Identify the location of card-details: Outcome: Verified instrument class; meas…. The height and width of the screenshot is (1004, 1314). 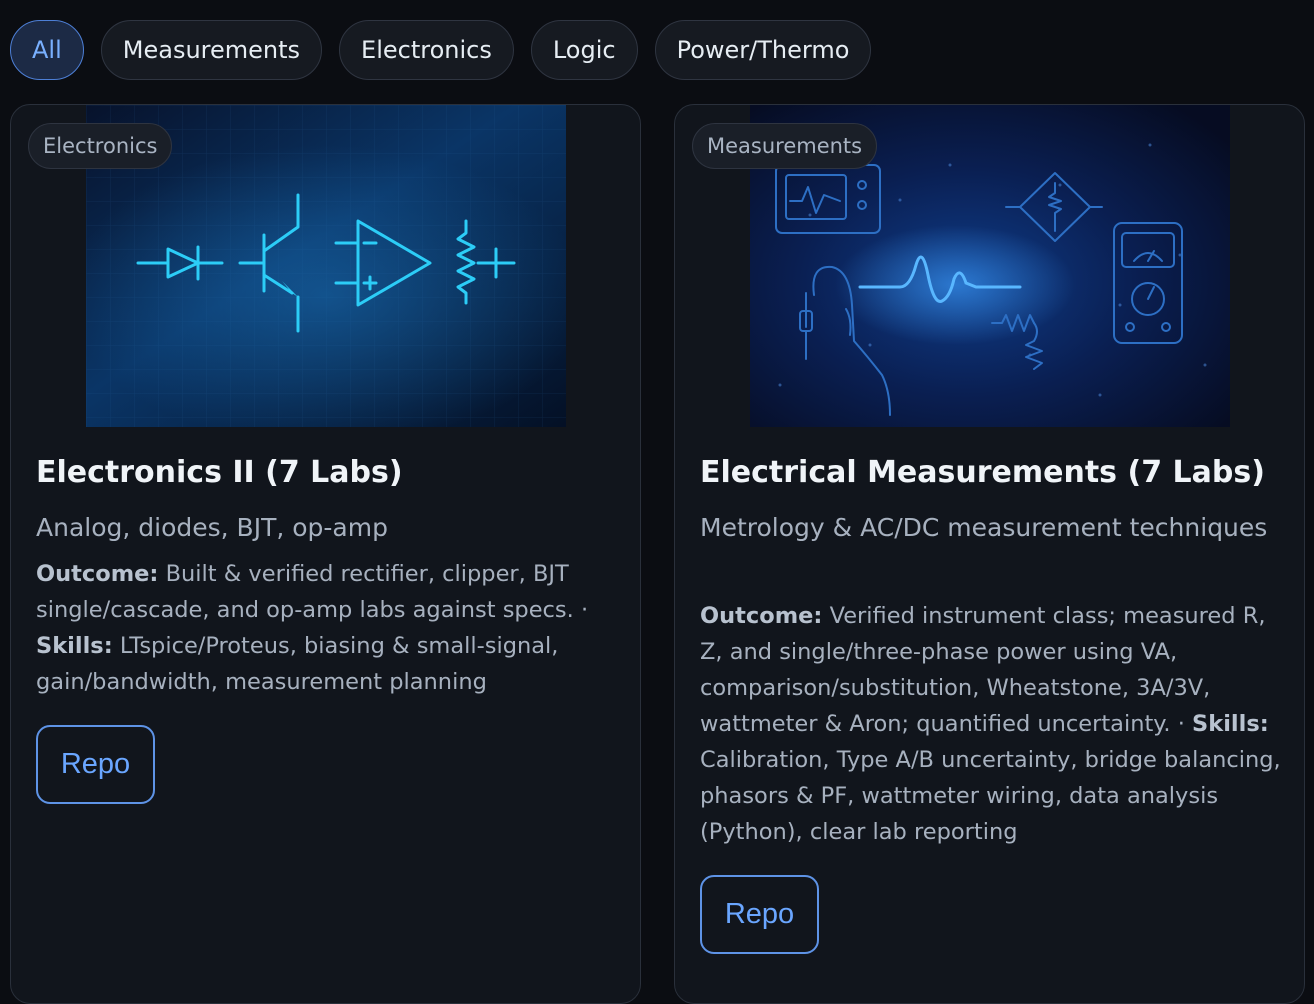
(995, 724).